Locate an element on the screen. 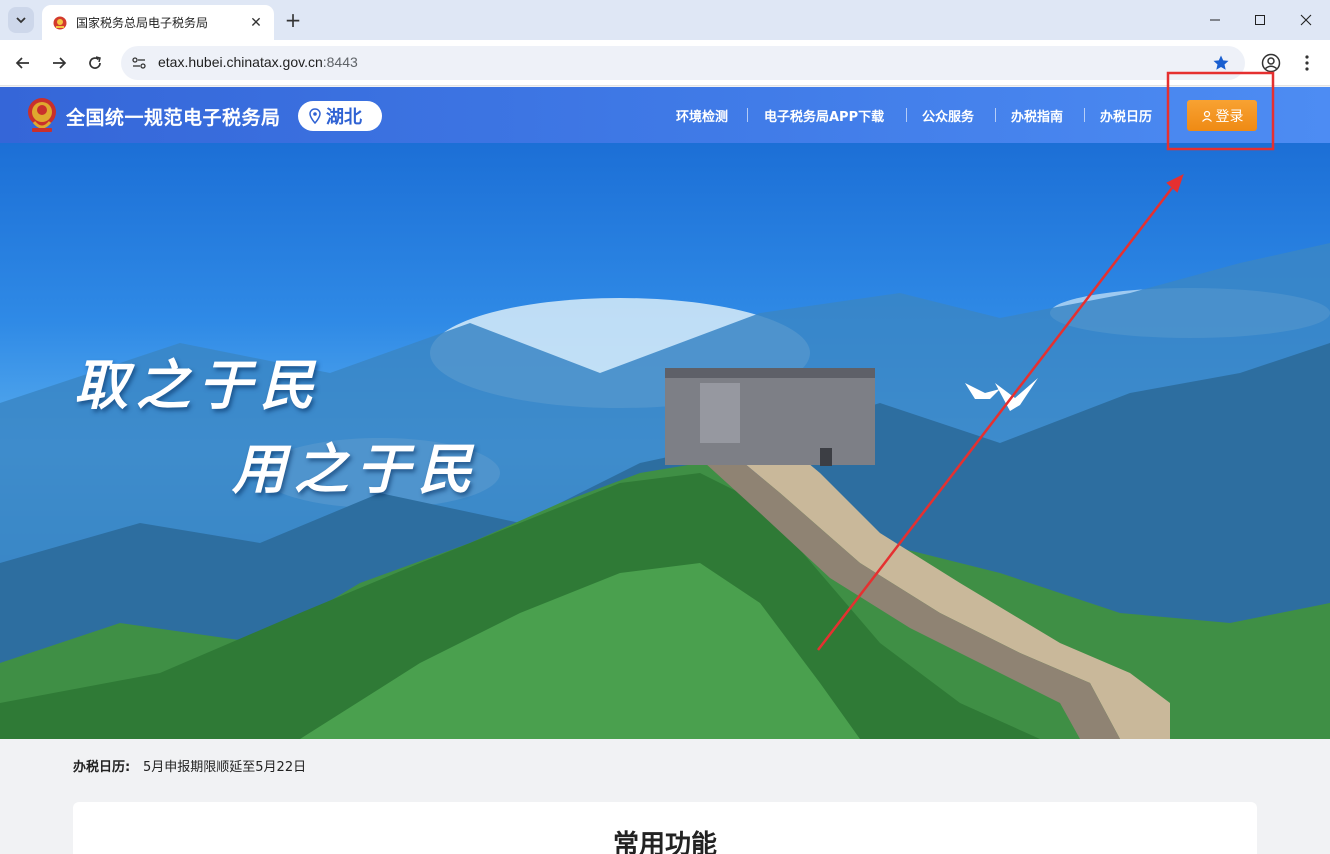 The width and height of the screenshot is (1330, 854). location-pin-icon is located at coordinates (315, 116).